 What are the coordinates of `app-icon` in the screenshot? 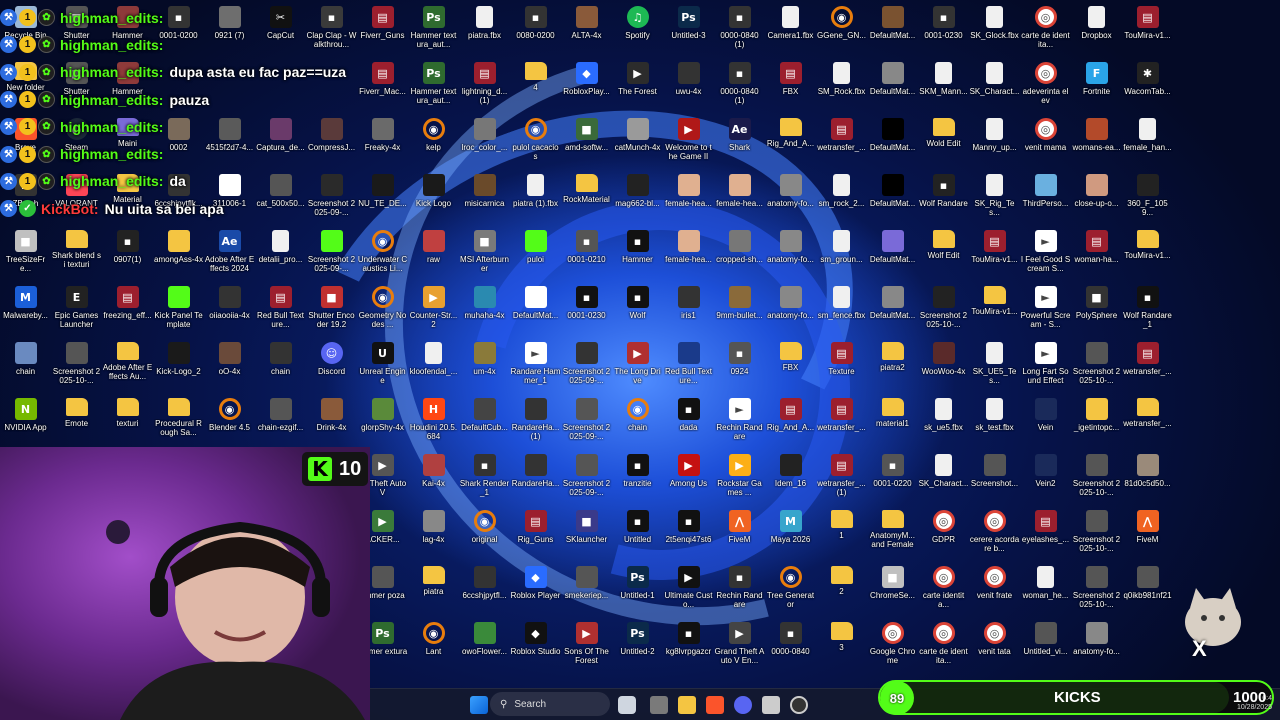 It's located at (771, 705).